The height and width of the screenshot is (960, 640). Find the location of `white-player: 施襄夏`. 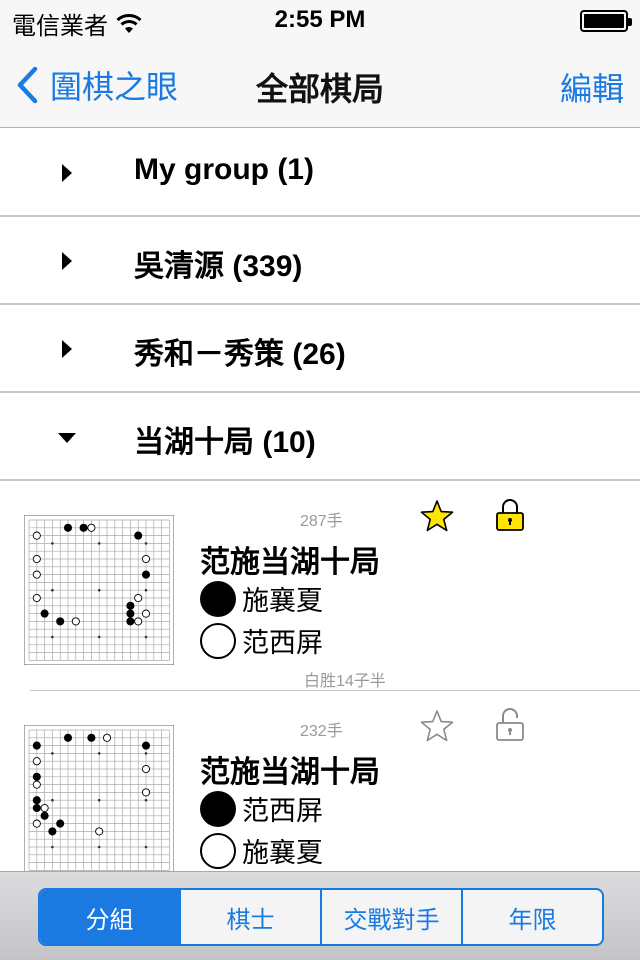

white-player: 施襄夏 is located at coordinates (261, 850).